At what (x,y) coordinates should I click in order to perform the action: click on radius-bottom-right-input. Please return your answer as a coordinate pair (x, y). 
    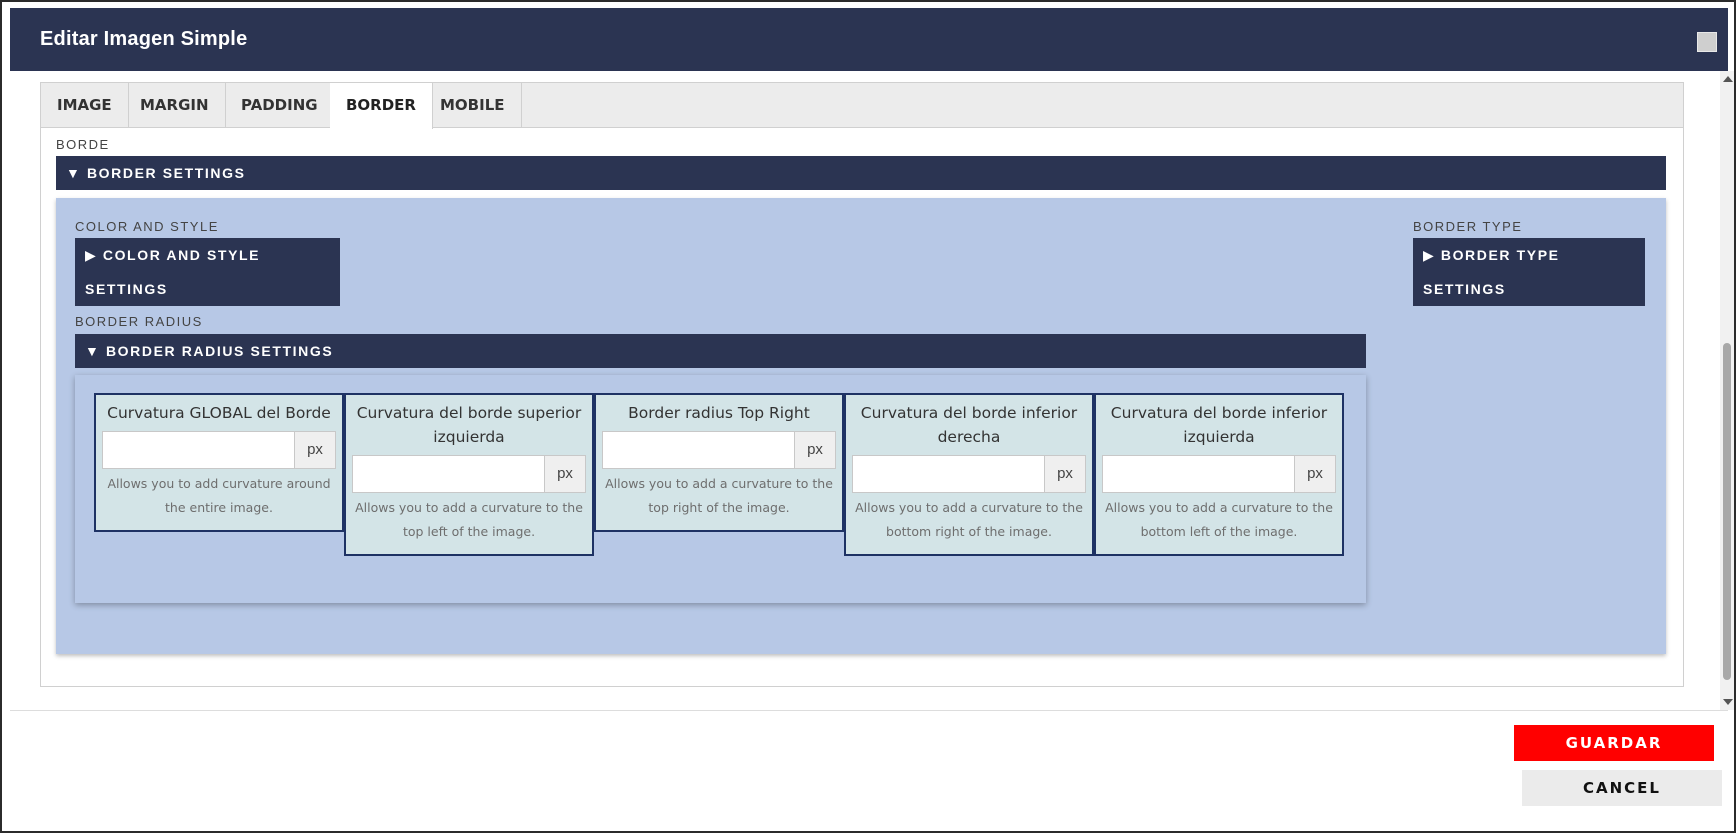
    Looking at the image, I should click on (948, 474).